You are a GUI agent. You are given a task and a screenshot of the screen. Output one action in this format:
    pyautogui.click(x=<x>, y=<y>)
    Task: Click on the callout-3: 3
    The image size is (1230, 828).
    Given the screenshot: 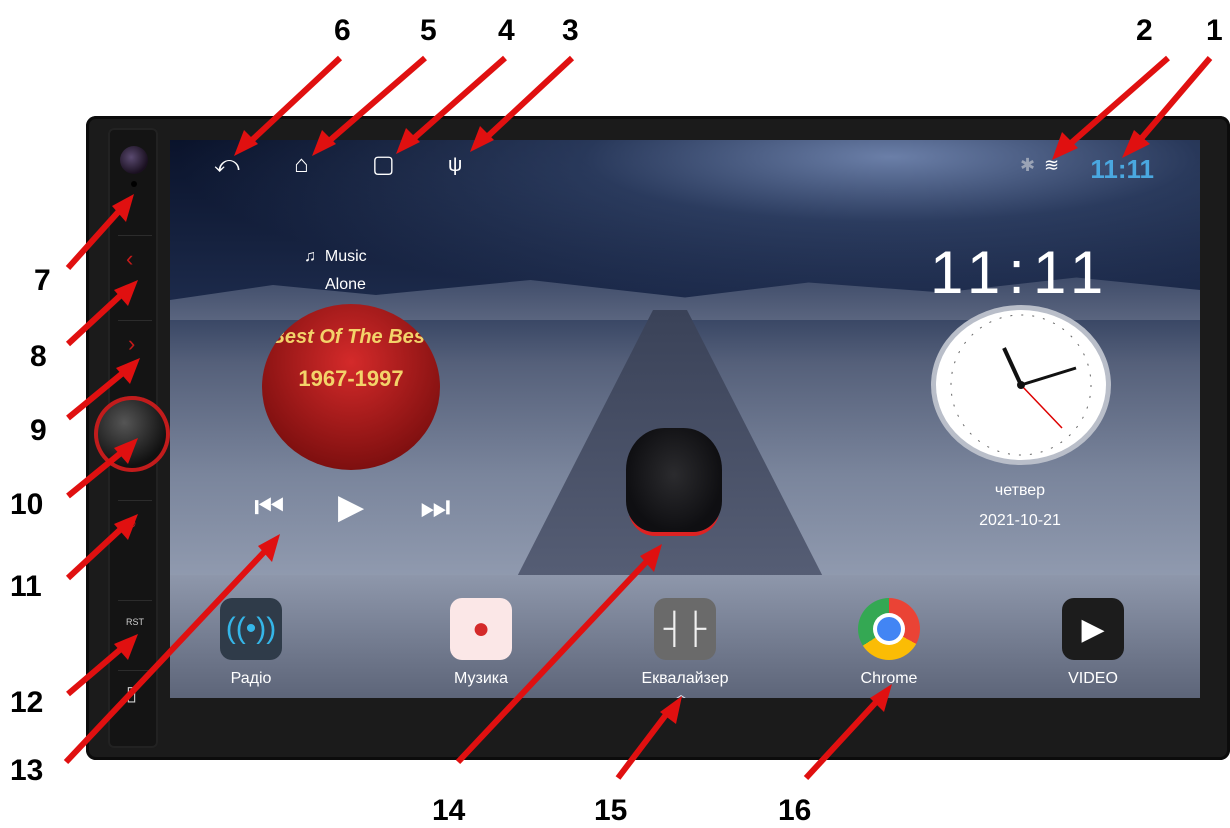 What is the action you would take?
    pyautogui.click(x=570, y=30)
    